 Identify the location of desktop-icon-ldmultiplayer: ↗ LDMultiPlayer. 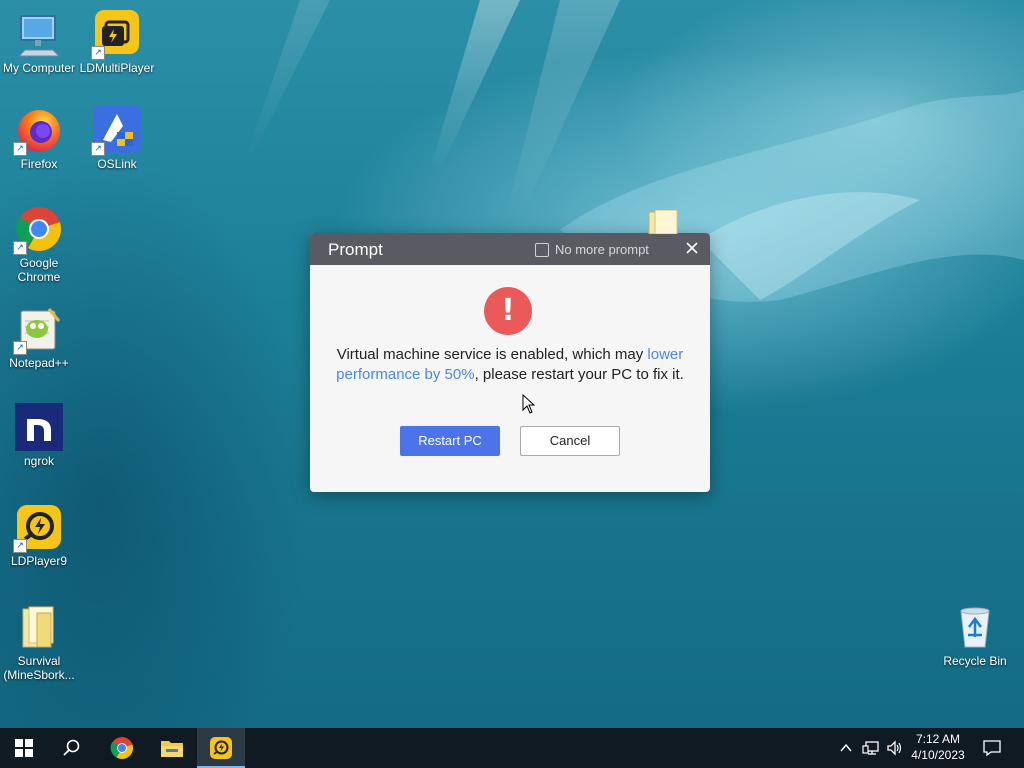
(117, 42).